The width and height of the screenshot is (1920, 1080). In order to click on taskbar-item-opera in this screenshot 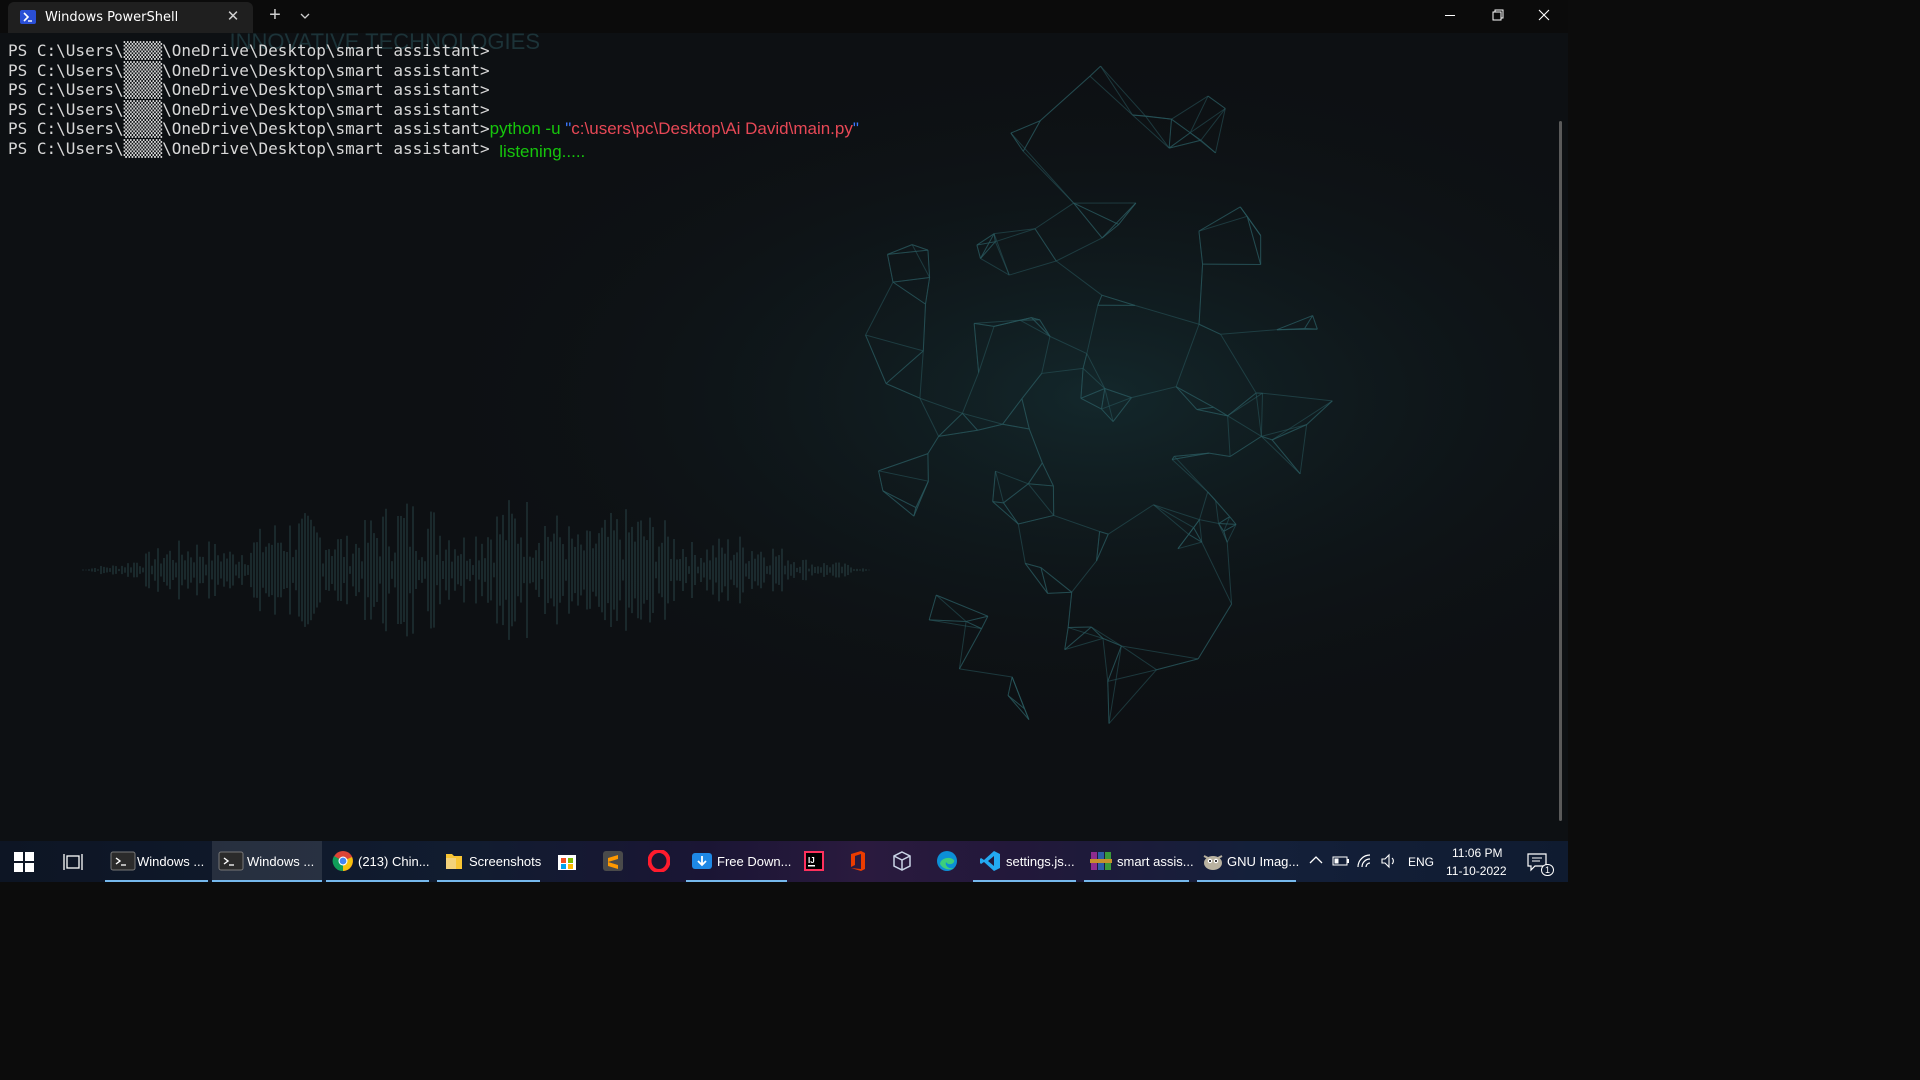, I will do `click(659, 861)`.